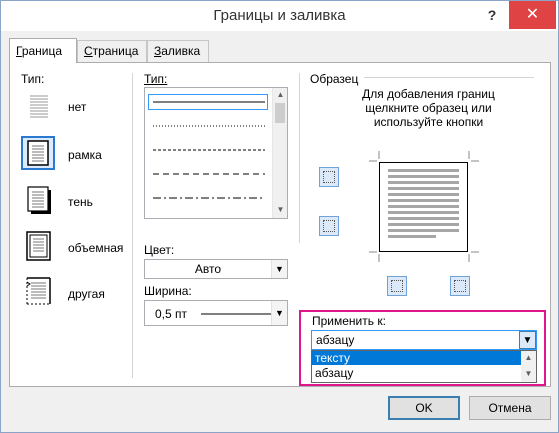  What do you see at coordinates (417, 373) in the screenshot?
I see `apply-option-paragraph: абзацу` at bounding box center [417, 373].